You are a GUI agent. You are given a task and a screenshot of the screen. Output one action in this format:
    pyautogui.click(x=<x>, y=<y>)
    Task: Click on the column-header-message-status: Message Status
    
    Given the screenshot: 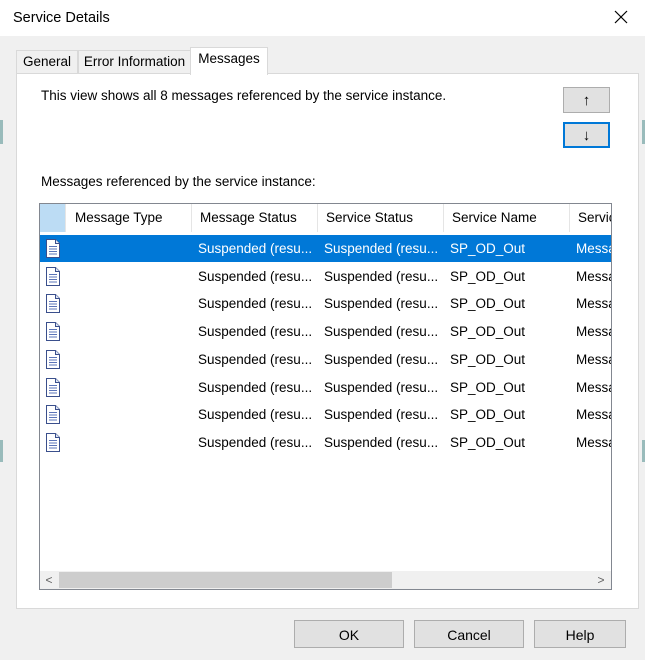 What is the action you would take?
    pyautogui.click(x=255, y=218)
    